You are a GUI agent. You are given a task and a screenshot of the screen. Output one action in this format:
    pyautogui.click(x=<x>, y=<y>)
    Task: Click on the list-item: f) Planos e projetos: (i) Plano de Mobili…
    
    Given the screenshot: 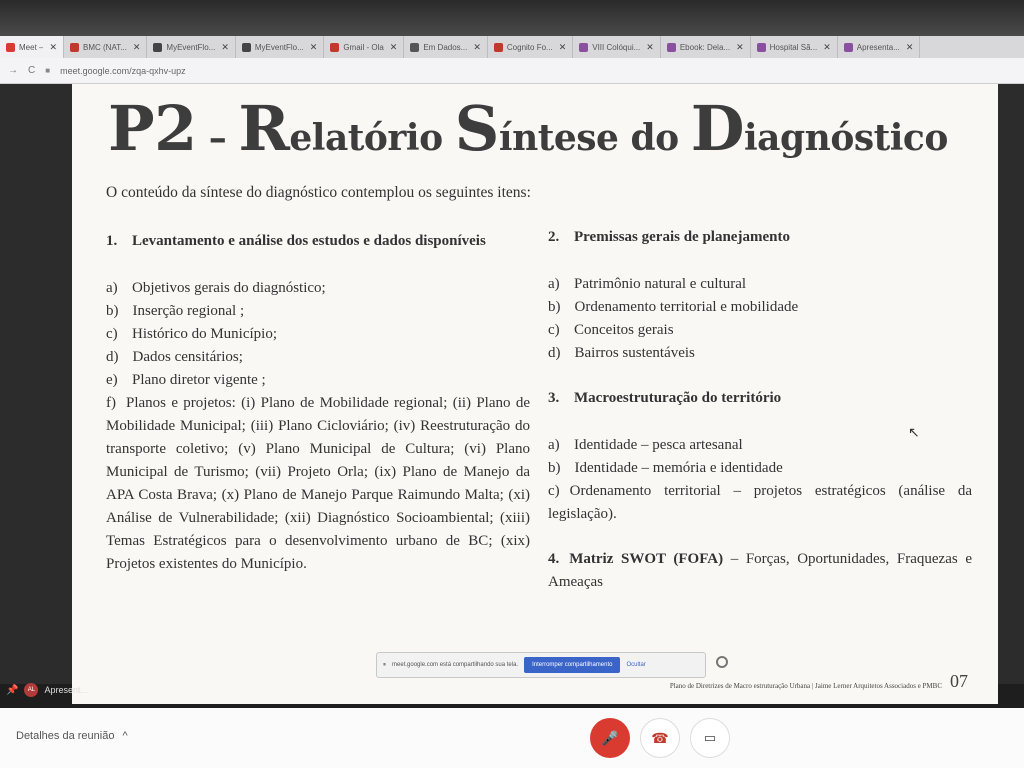 What is the action you would take?
    pyautogui.click(x=318, y=483)
    